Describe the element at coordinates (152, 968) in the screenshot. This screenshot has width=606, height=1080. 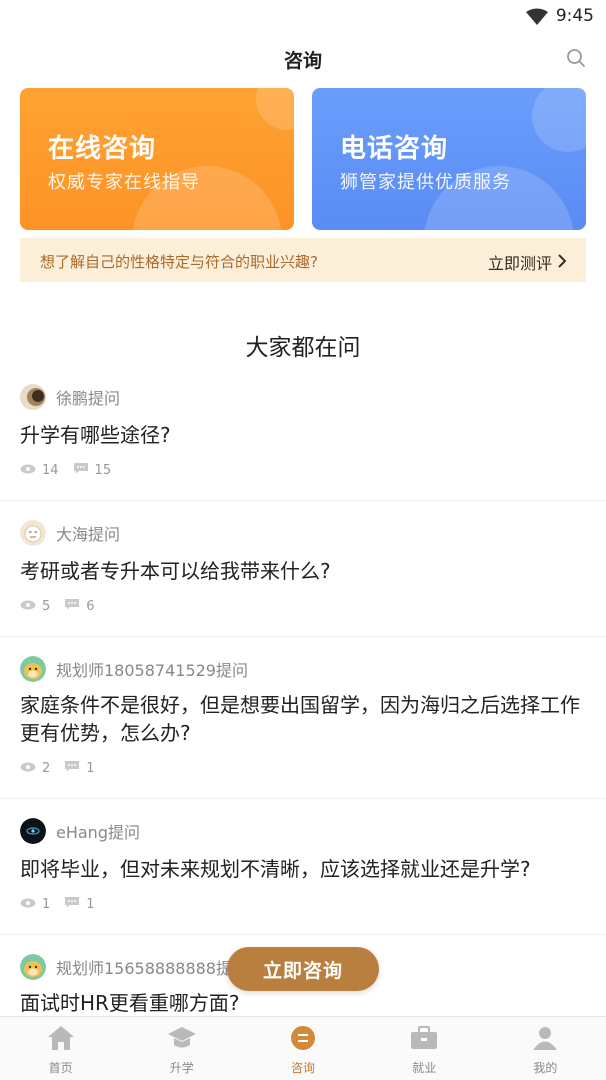
I see `asker-name: 规划师15658888888提问` at that location.